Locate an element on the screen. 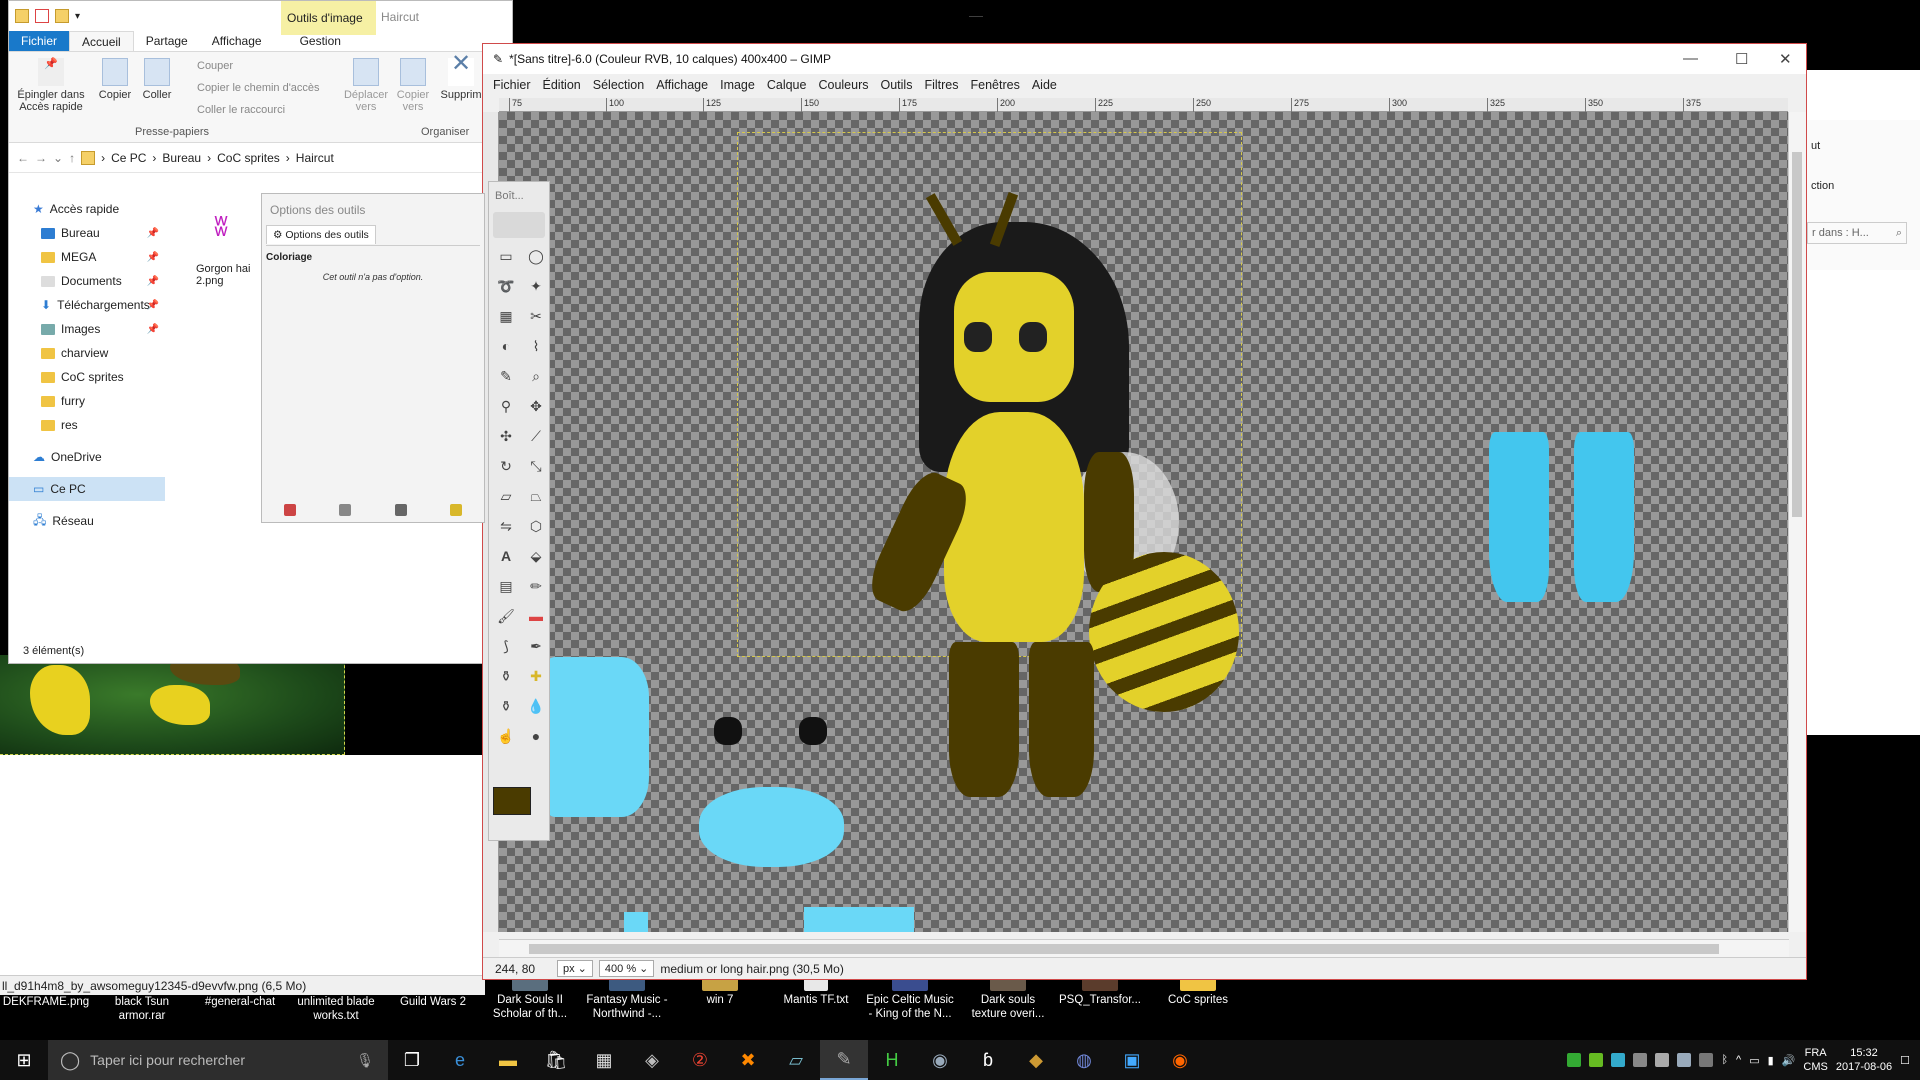 The height and width of the screenshot is (1080, 1920). paintbrush-icon: 🖌 is located at coordinates (506, 616).